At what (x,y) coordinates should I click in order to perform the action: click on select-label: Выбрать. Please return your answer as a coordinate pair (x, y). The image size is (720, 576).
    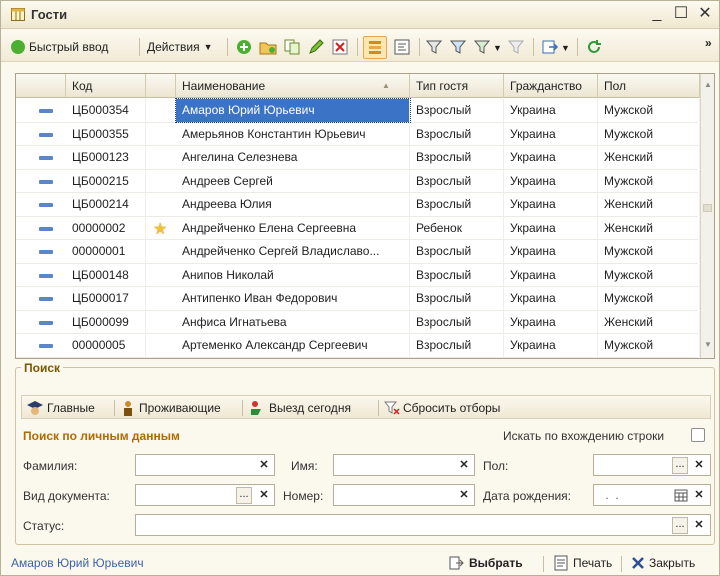
    Looking at the image, I should click on (496, 563).